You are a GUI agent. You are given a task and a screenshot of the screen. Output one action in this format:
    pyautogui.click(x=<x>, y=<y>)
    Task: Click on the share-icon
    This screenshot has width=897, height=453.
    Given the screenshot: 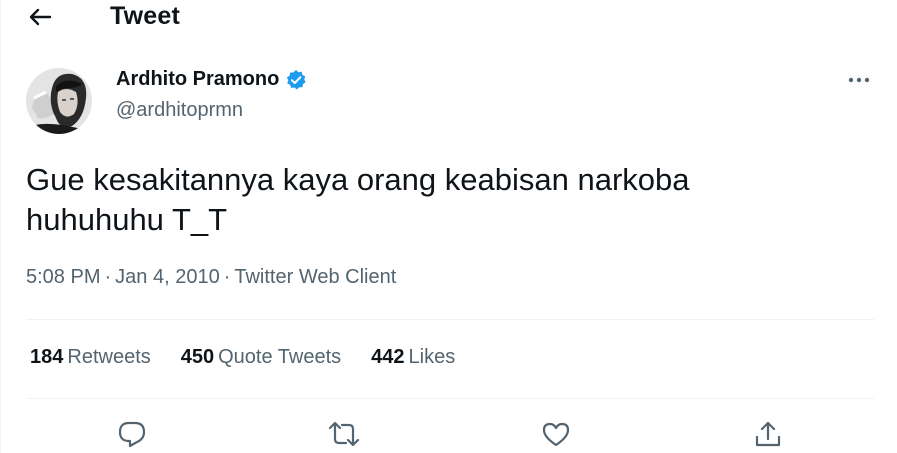 What is the action you would take?
    pyautogui.click(x=768, y=434)
    